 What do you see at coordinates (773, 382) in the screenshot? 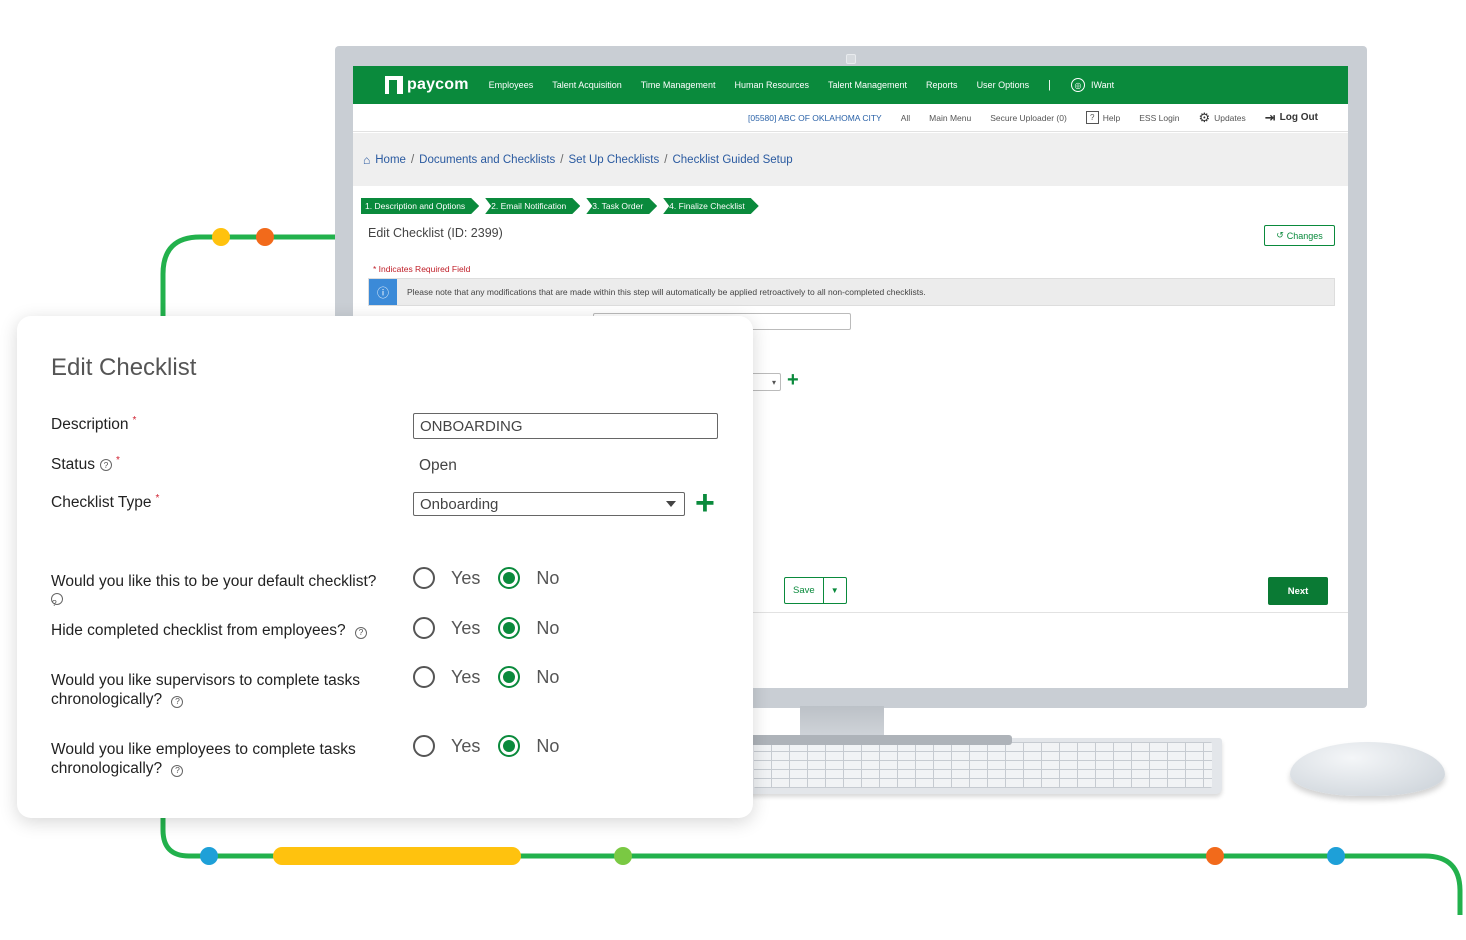
I see `chevron-down-icon: ▾` at bounding box center [773, 382].